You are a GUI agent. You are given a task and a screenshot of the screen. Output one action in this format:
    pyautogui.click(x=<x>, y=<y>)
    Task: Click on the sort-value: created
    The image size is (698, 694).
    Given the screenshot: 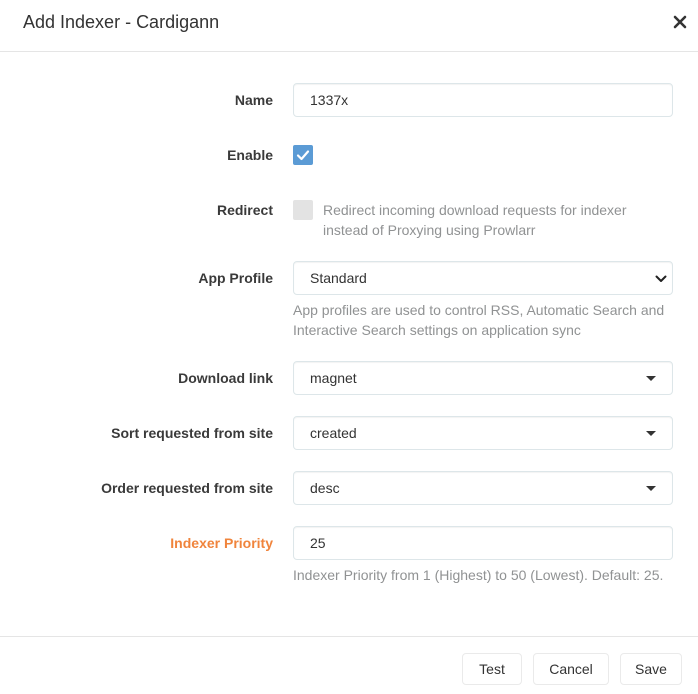 What is the action you would take?
    pyautogui.click(x=333, y=433)
    